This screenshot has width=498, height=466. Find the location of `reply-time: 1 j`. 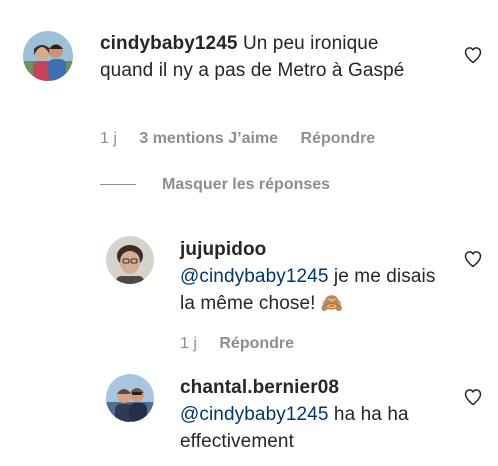

reply-time: 1 j is located at coordinates (188, 343).